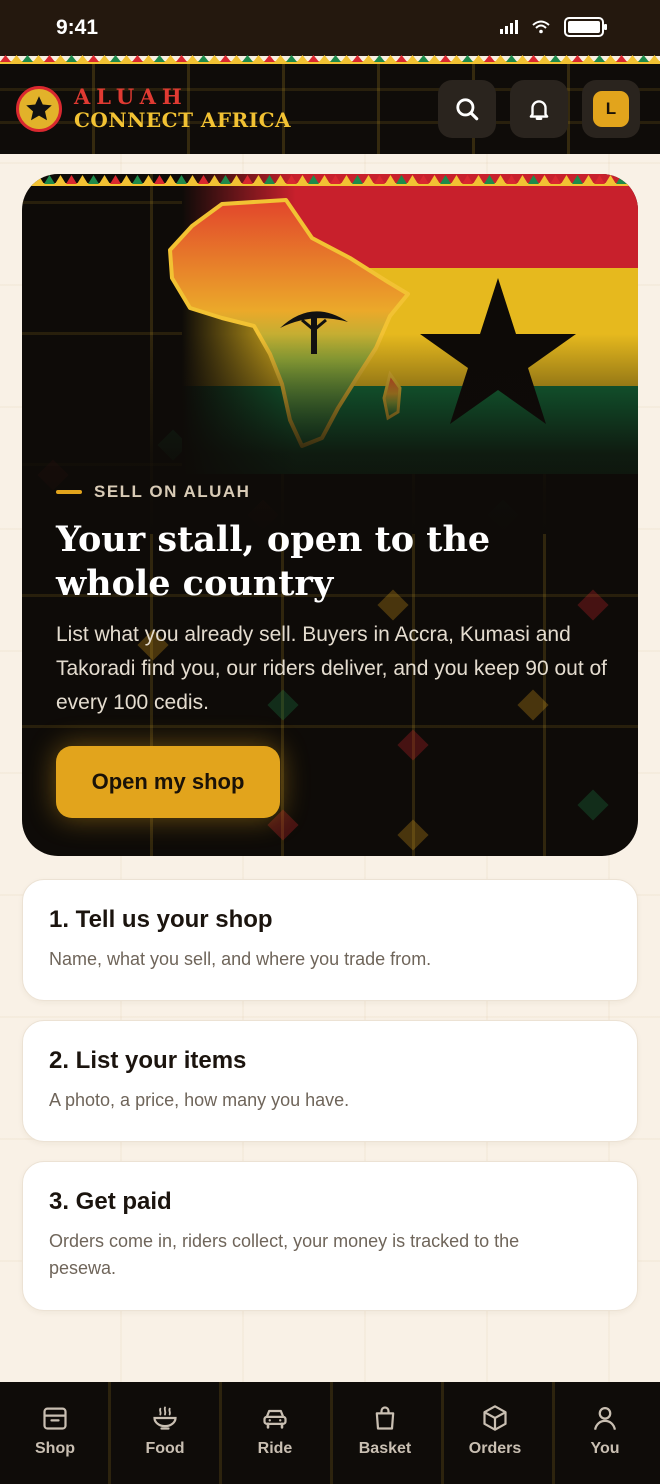 The width and height of the screenshot is (660, 1484). What do you see at coordinates (330, 109) in the screenshot?
I see `app-header: ALUAH CONNECT AFRICA L` at bounding box center [330, 109].